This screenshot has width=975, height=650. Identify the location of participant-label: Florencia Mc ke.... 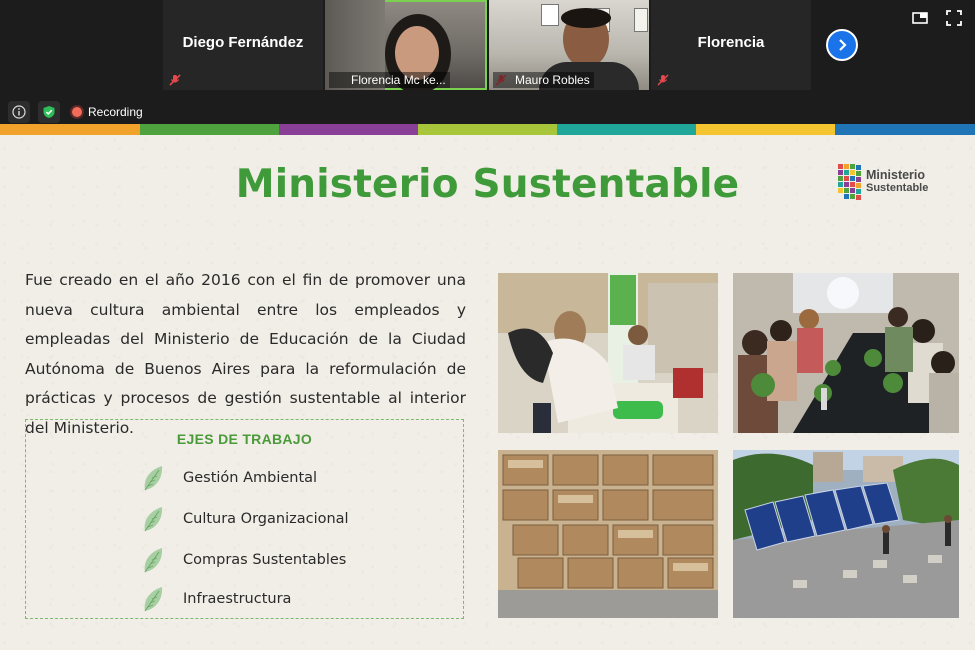
(389, 80).